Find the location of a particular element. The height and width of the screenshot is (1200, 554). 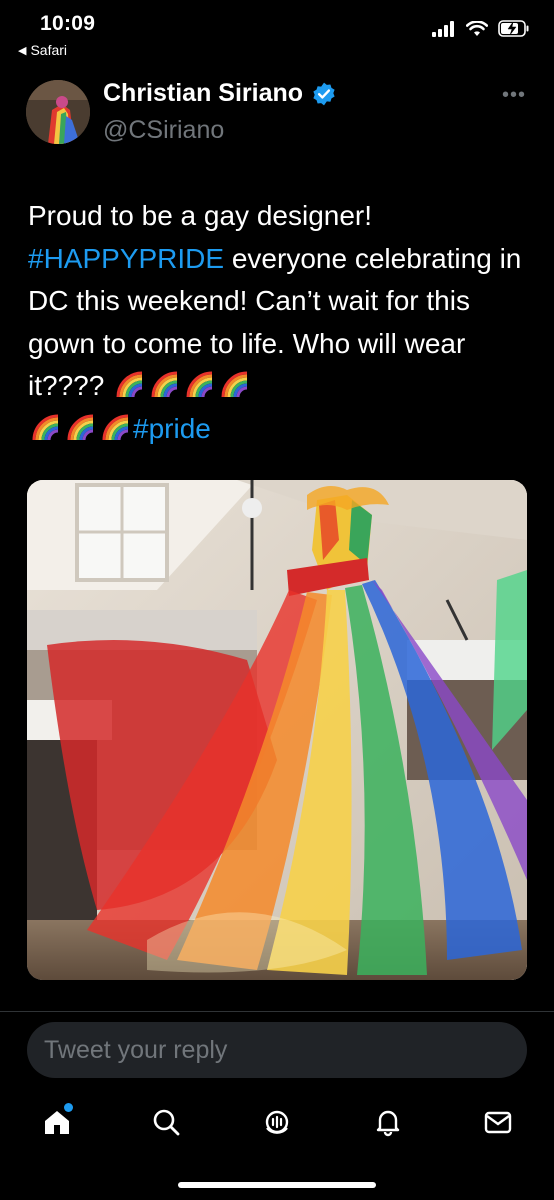

author-name-text: Christian Siriano is located at coordinates (203, 93).